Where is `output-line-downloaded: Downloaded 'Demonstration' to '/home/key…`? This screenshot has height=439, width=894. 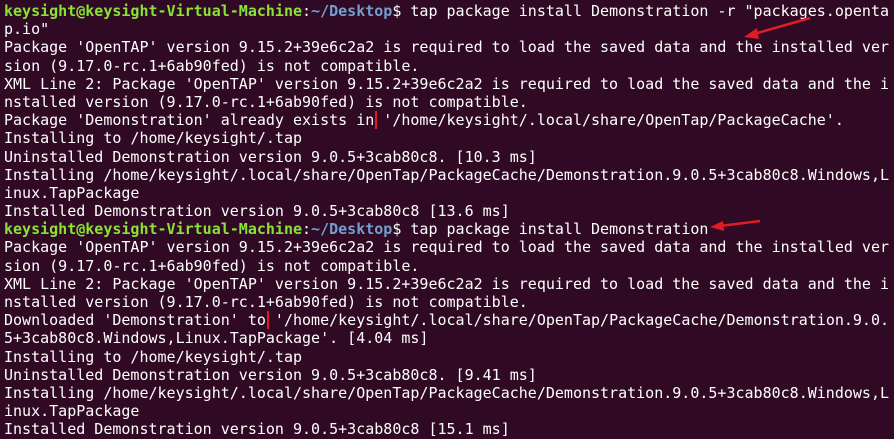 output-line-downloaded: Downloaded 'Demonstration' to '/home/key… is located at coordinates (449, 320).